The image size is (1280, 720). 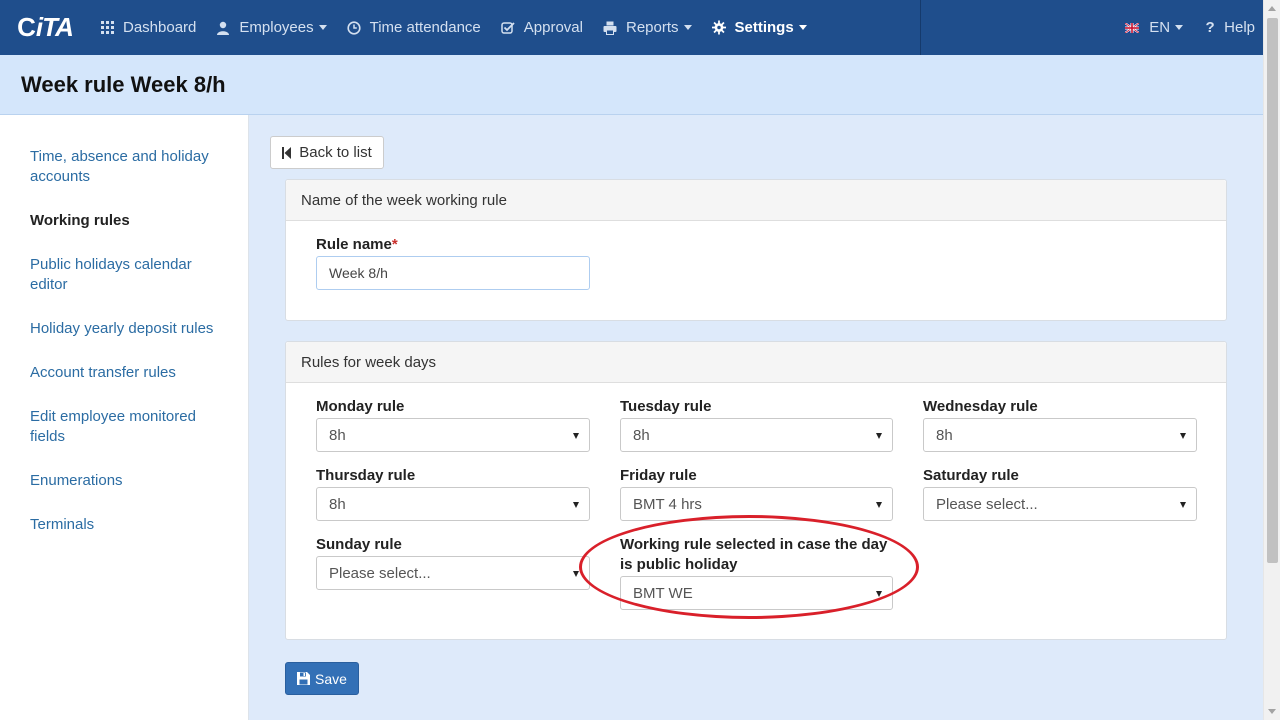 I want to click on sidebar-item-holiday-deposit: Holiday yearly deposit rules, so click(x=124, y=329).